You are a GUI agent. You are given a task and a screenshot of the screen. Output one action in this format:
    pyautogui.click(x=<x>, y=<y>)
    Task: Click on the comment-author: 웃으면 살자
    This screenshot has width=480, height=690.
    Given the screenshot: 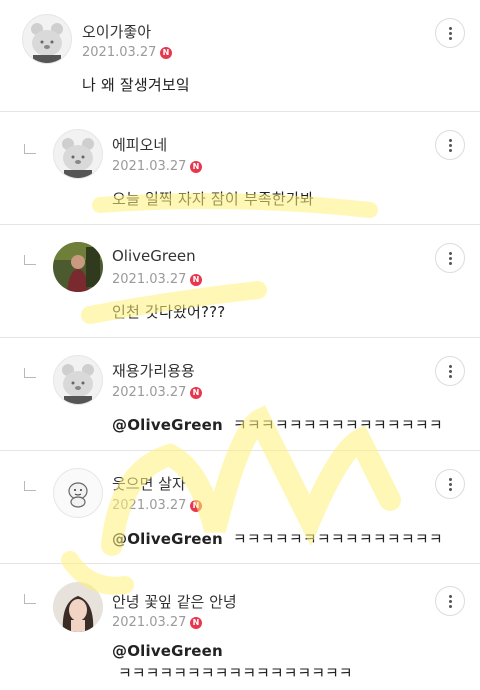 What is the action you would take?
    pyautogui.click(x=149, y=483)
    